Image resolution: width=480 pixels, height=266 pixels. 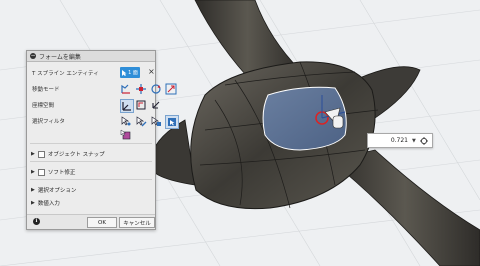 What do you see at coordinates (423, 140) in the screenshot?
I see `settings-icon` at bounding box center [423, 140].